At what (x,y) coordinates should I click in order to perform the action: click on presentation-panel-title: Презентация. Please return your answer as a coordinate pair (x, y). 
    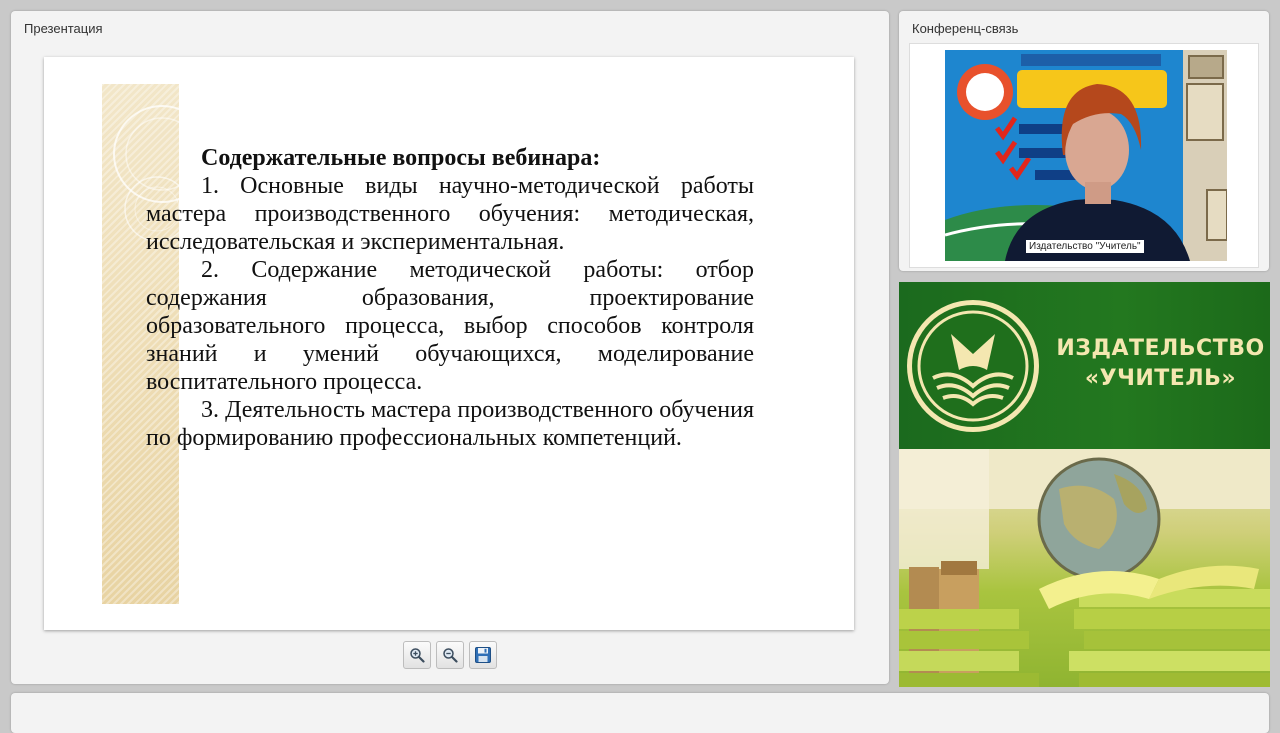
    Looking at the image, I should click on (63, 28).